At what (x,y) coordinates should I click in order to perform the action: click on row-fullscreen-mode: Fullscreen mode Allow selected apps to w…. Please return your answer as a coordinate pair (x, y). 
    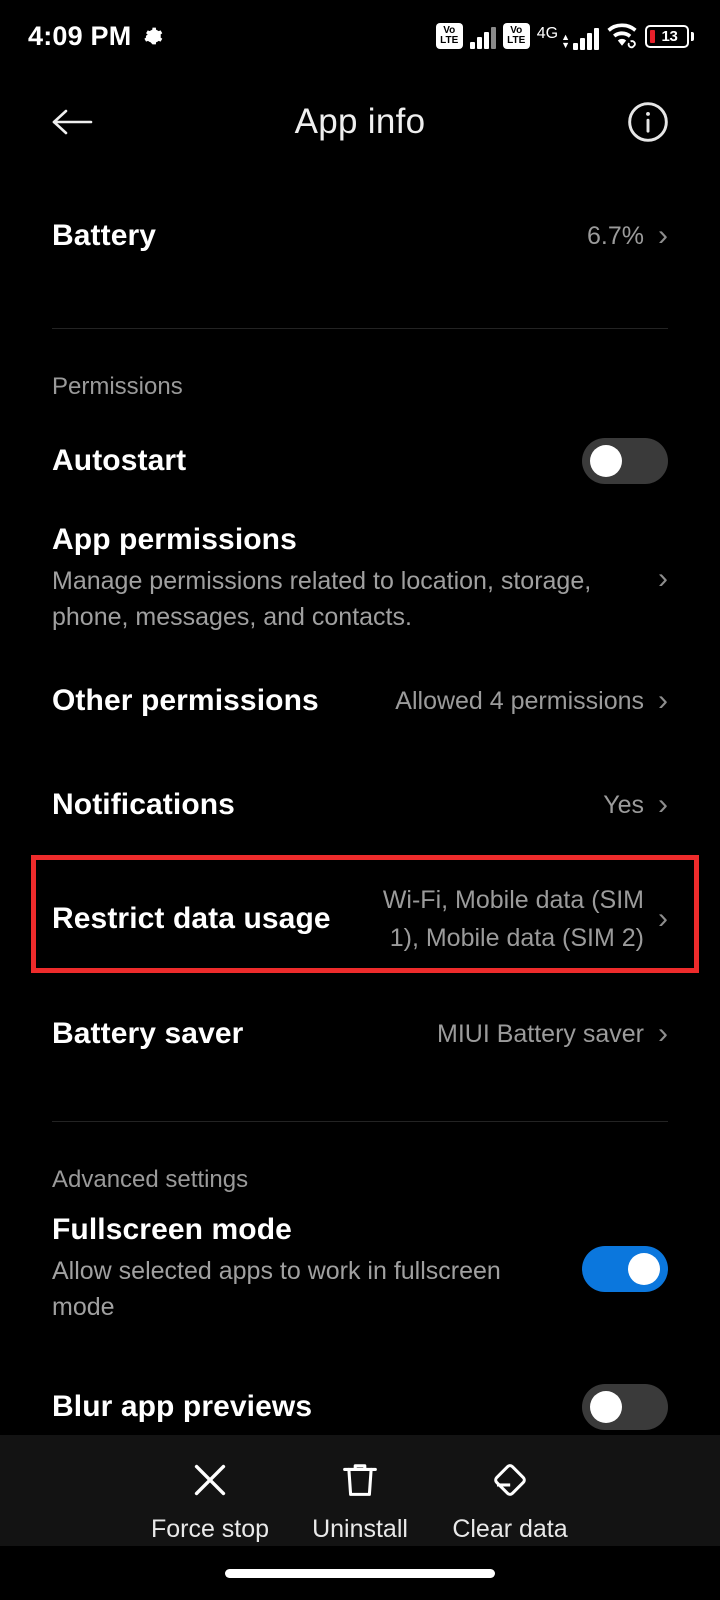
    Looking at the image, I should click on (360, 1269).